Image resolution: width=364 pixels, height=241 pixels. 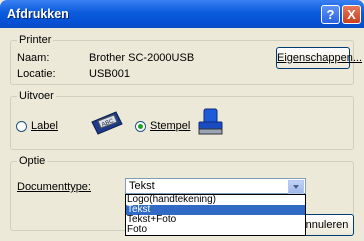 I want to click on printer-name-value: Brother SC-2000USB, so click(x=142, y=58).